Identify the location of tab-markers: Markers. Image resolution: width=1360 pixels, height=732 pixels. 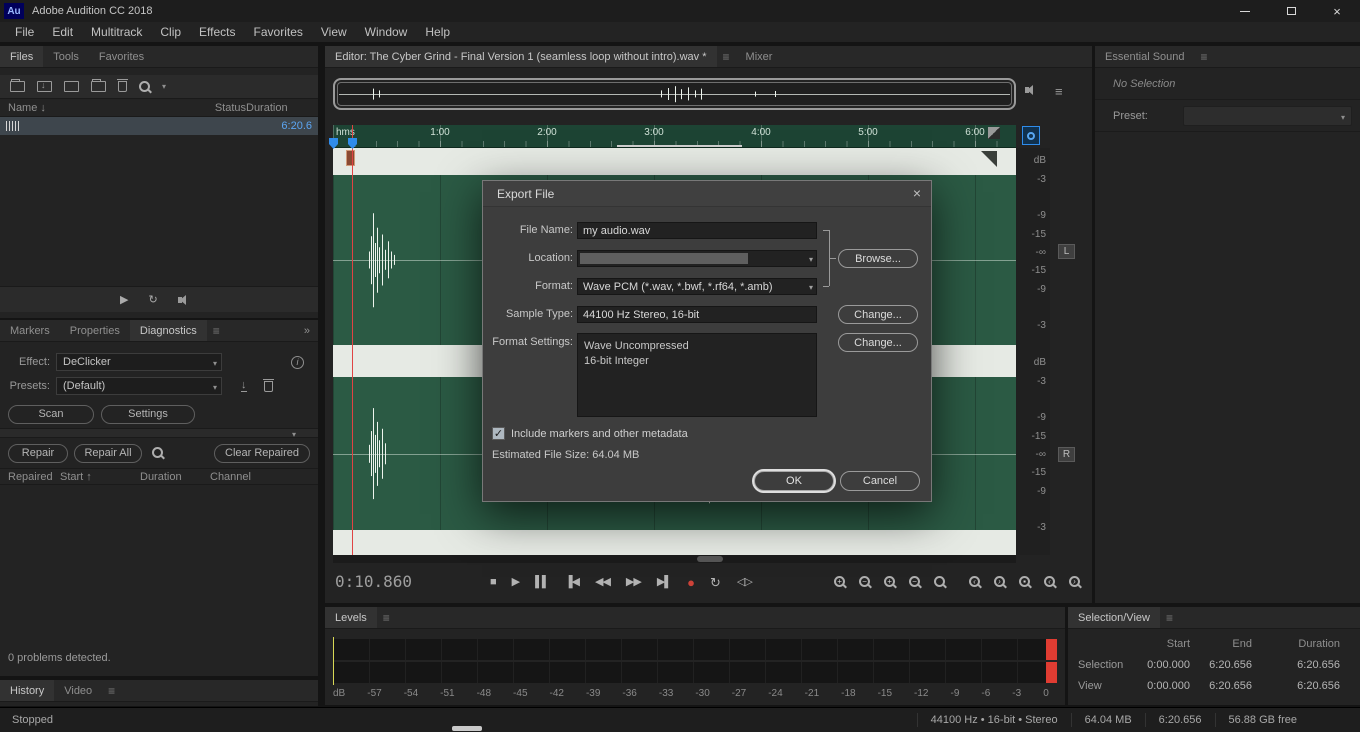
(30, 330).